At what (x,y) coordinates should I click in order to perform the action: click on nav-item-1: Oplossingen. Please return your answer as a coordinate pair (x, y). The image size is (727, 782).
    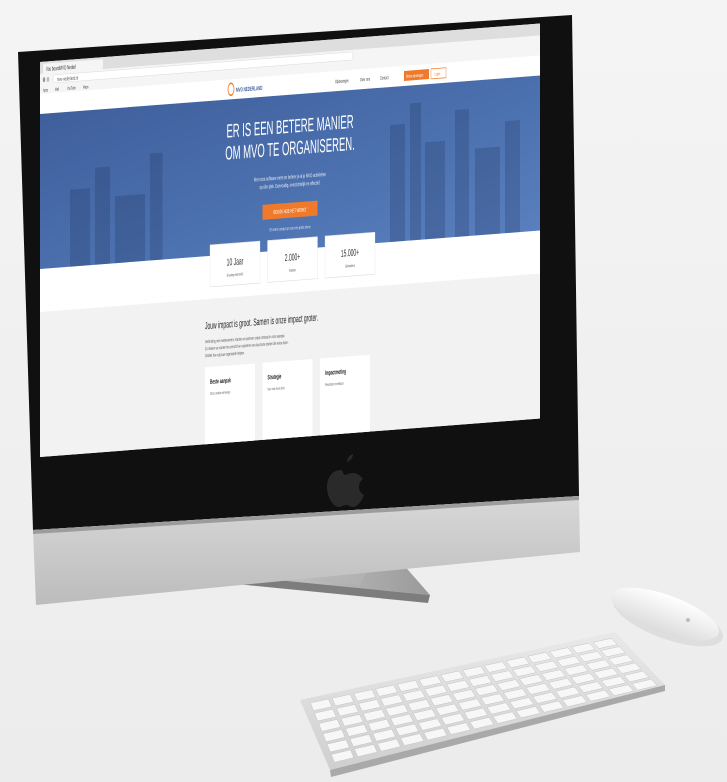
    Looking at the image, I should click on (342, 80).